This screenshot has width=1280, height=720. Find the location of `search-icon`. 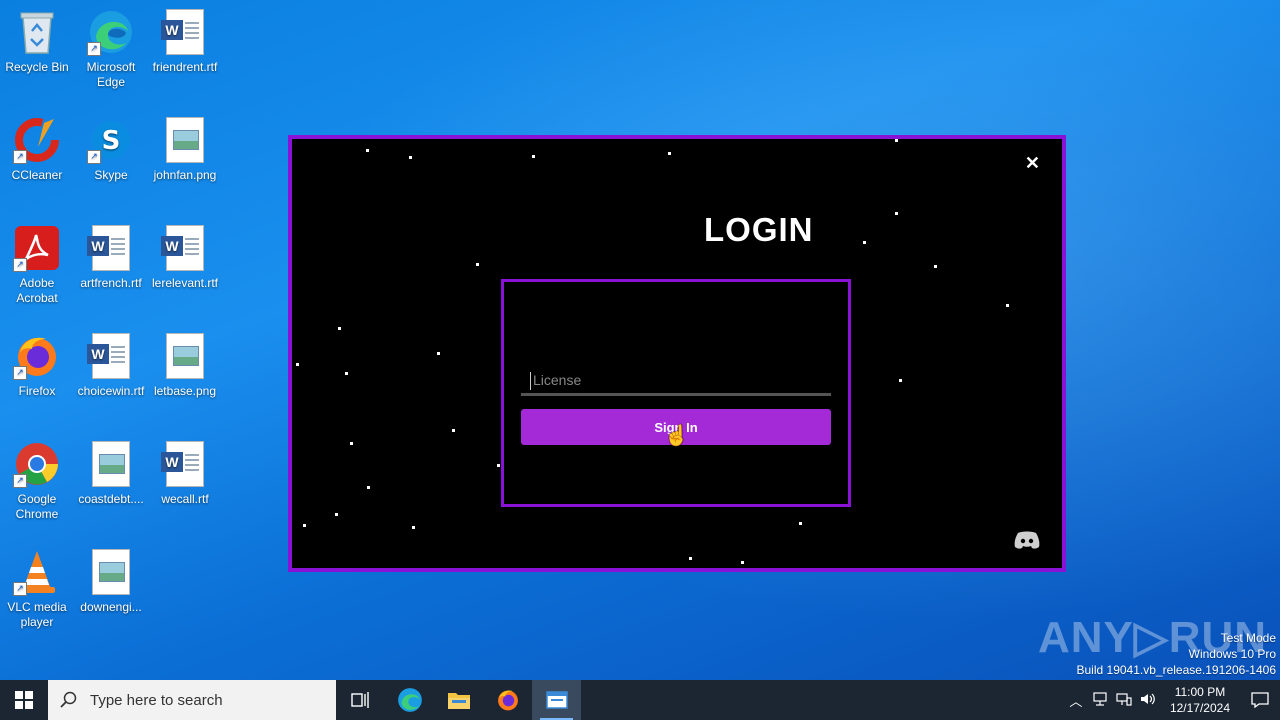

search-icon is located at coordinates (68, 699).